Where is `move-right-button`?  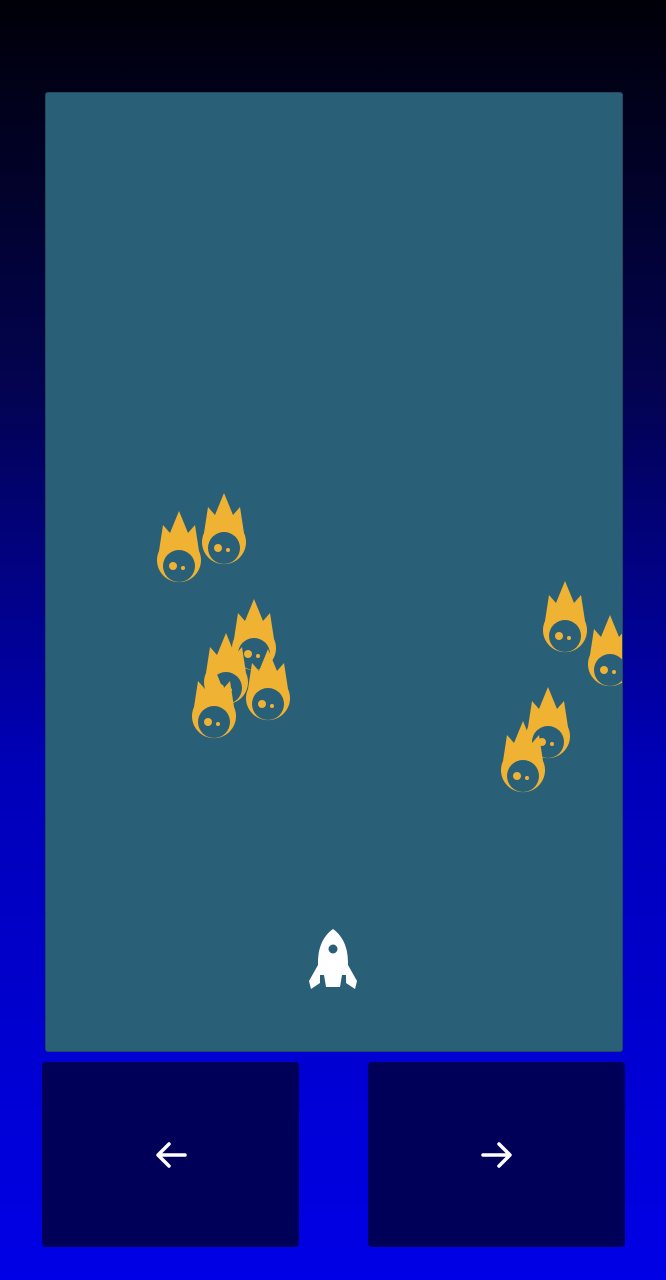 move-right-button is located at coordinates (496, 1154).